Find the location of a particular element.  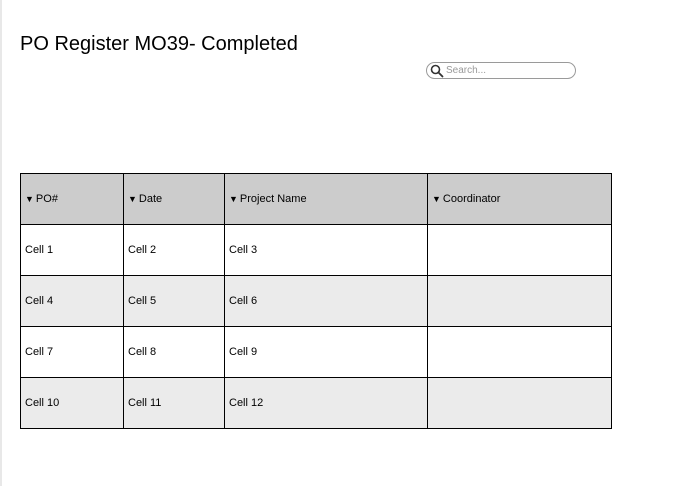

table-header-row: ▼ PO# ▼ Date ▼ Project Name ▼ Coordinator is located at coordinates (316, 199).